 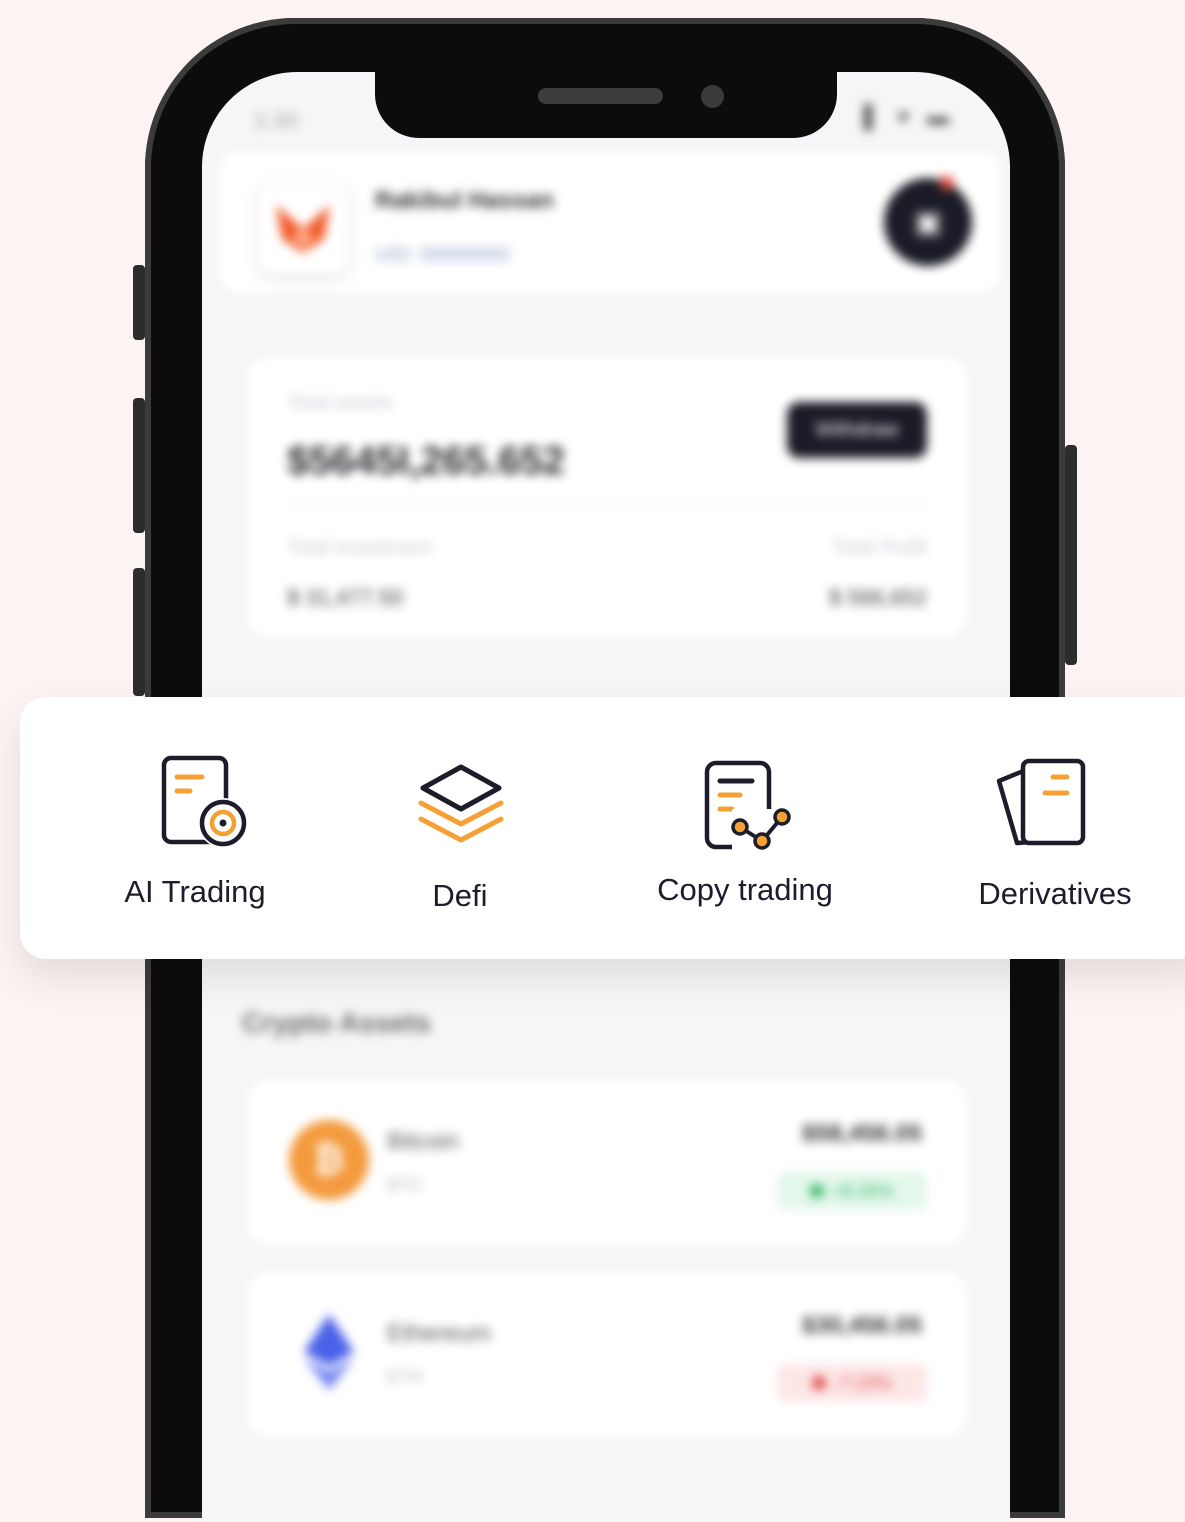 I want to click on user-name: Rakibul Hassan, so click(x=464, y=200).